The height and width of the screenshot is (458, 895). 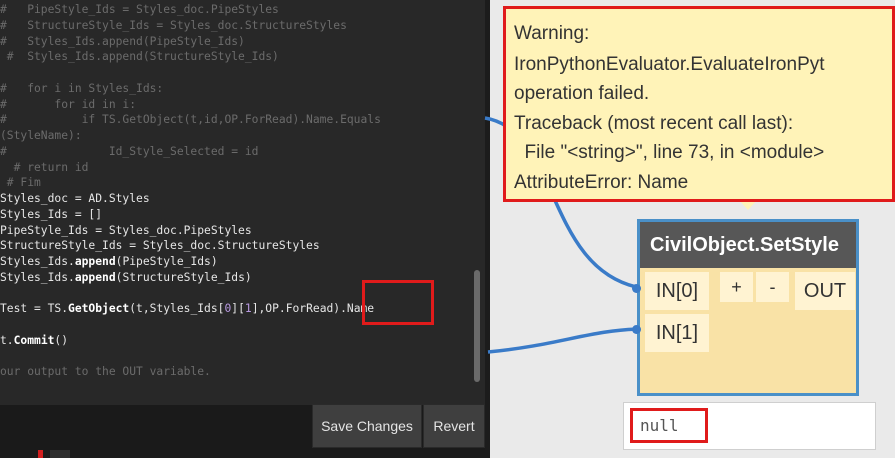 What do you see at coordinates (748, 245) in the screenshot?
I see `node-title: CivilObject.SetStyle` at bounding box center [748, 245].